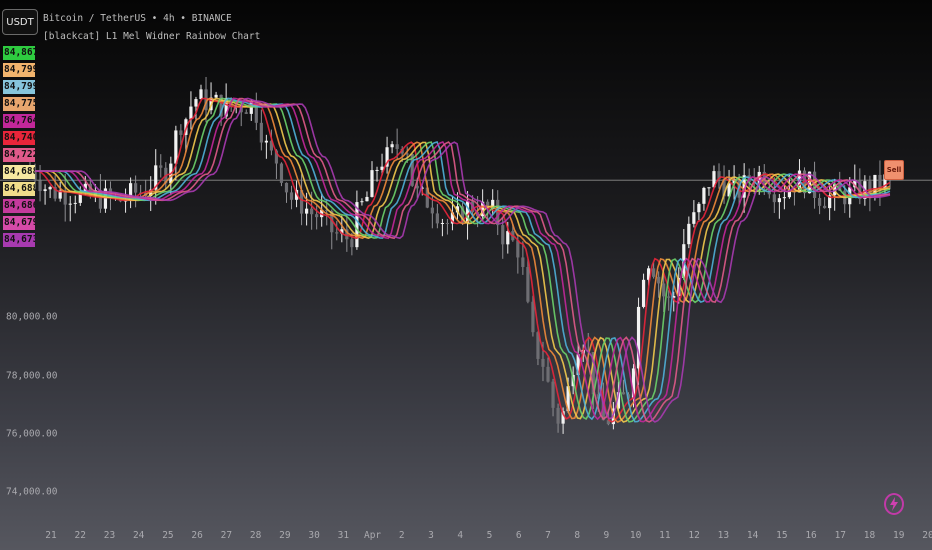  I want to click on indicator-badge: 84,688.99, so click(19, 172).